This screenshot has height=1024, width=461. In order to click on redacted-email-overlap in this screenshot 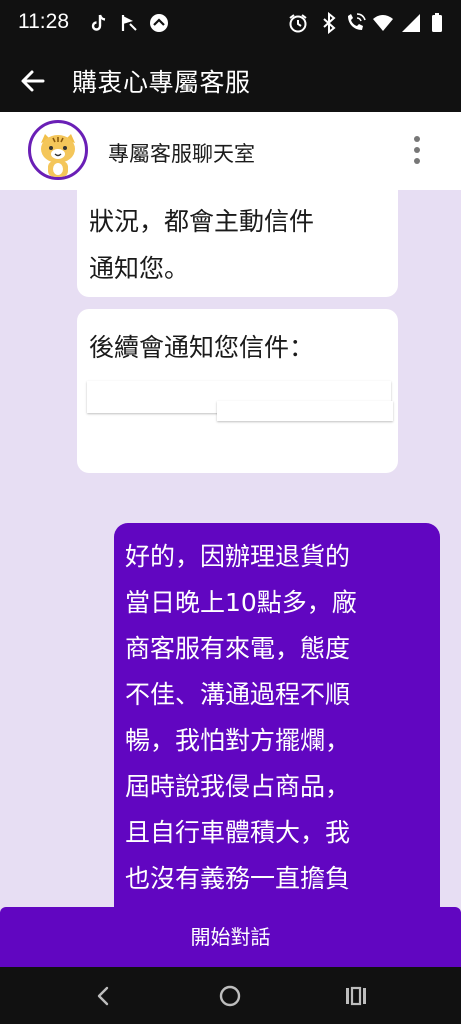, I will do `click(305, 411)`.